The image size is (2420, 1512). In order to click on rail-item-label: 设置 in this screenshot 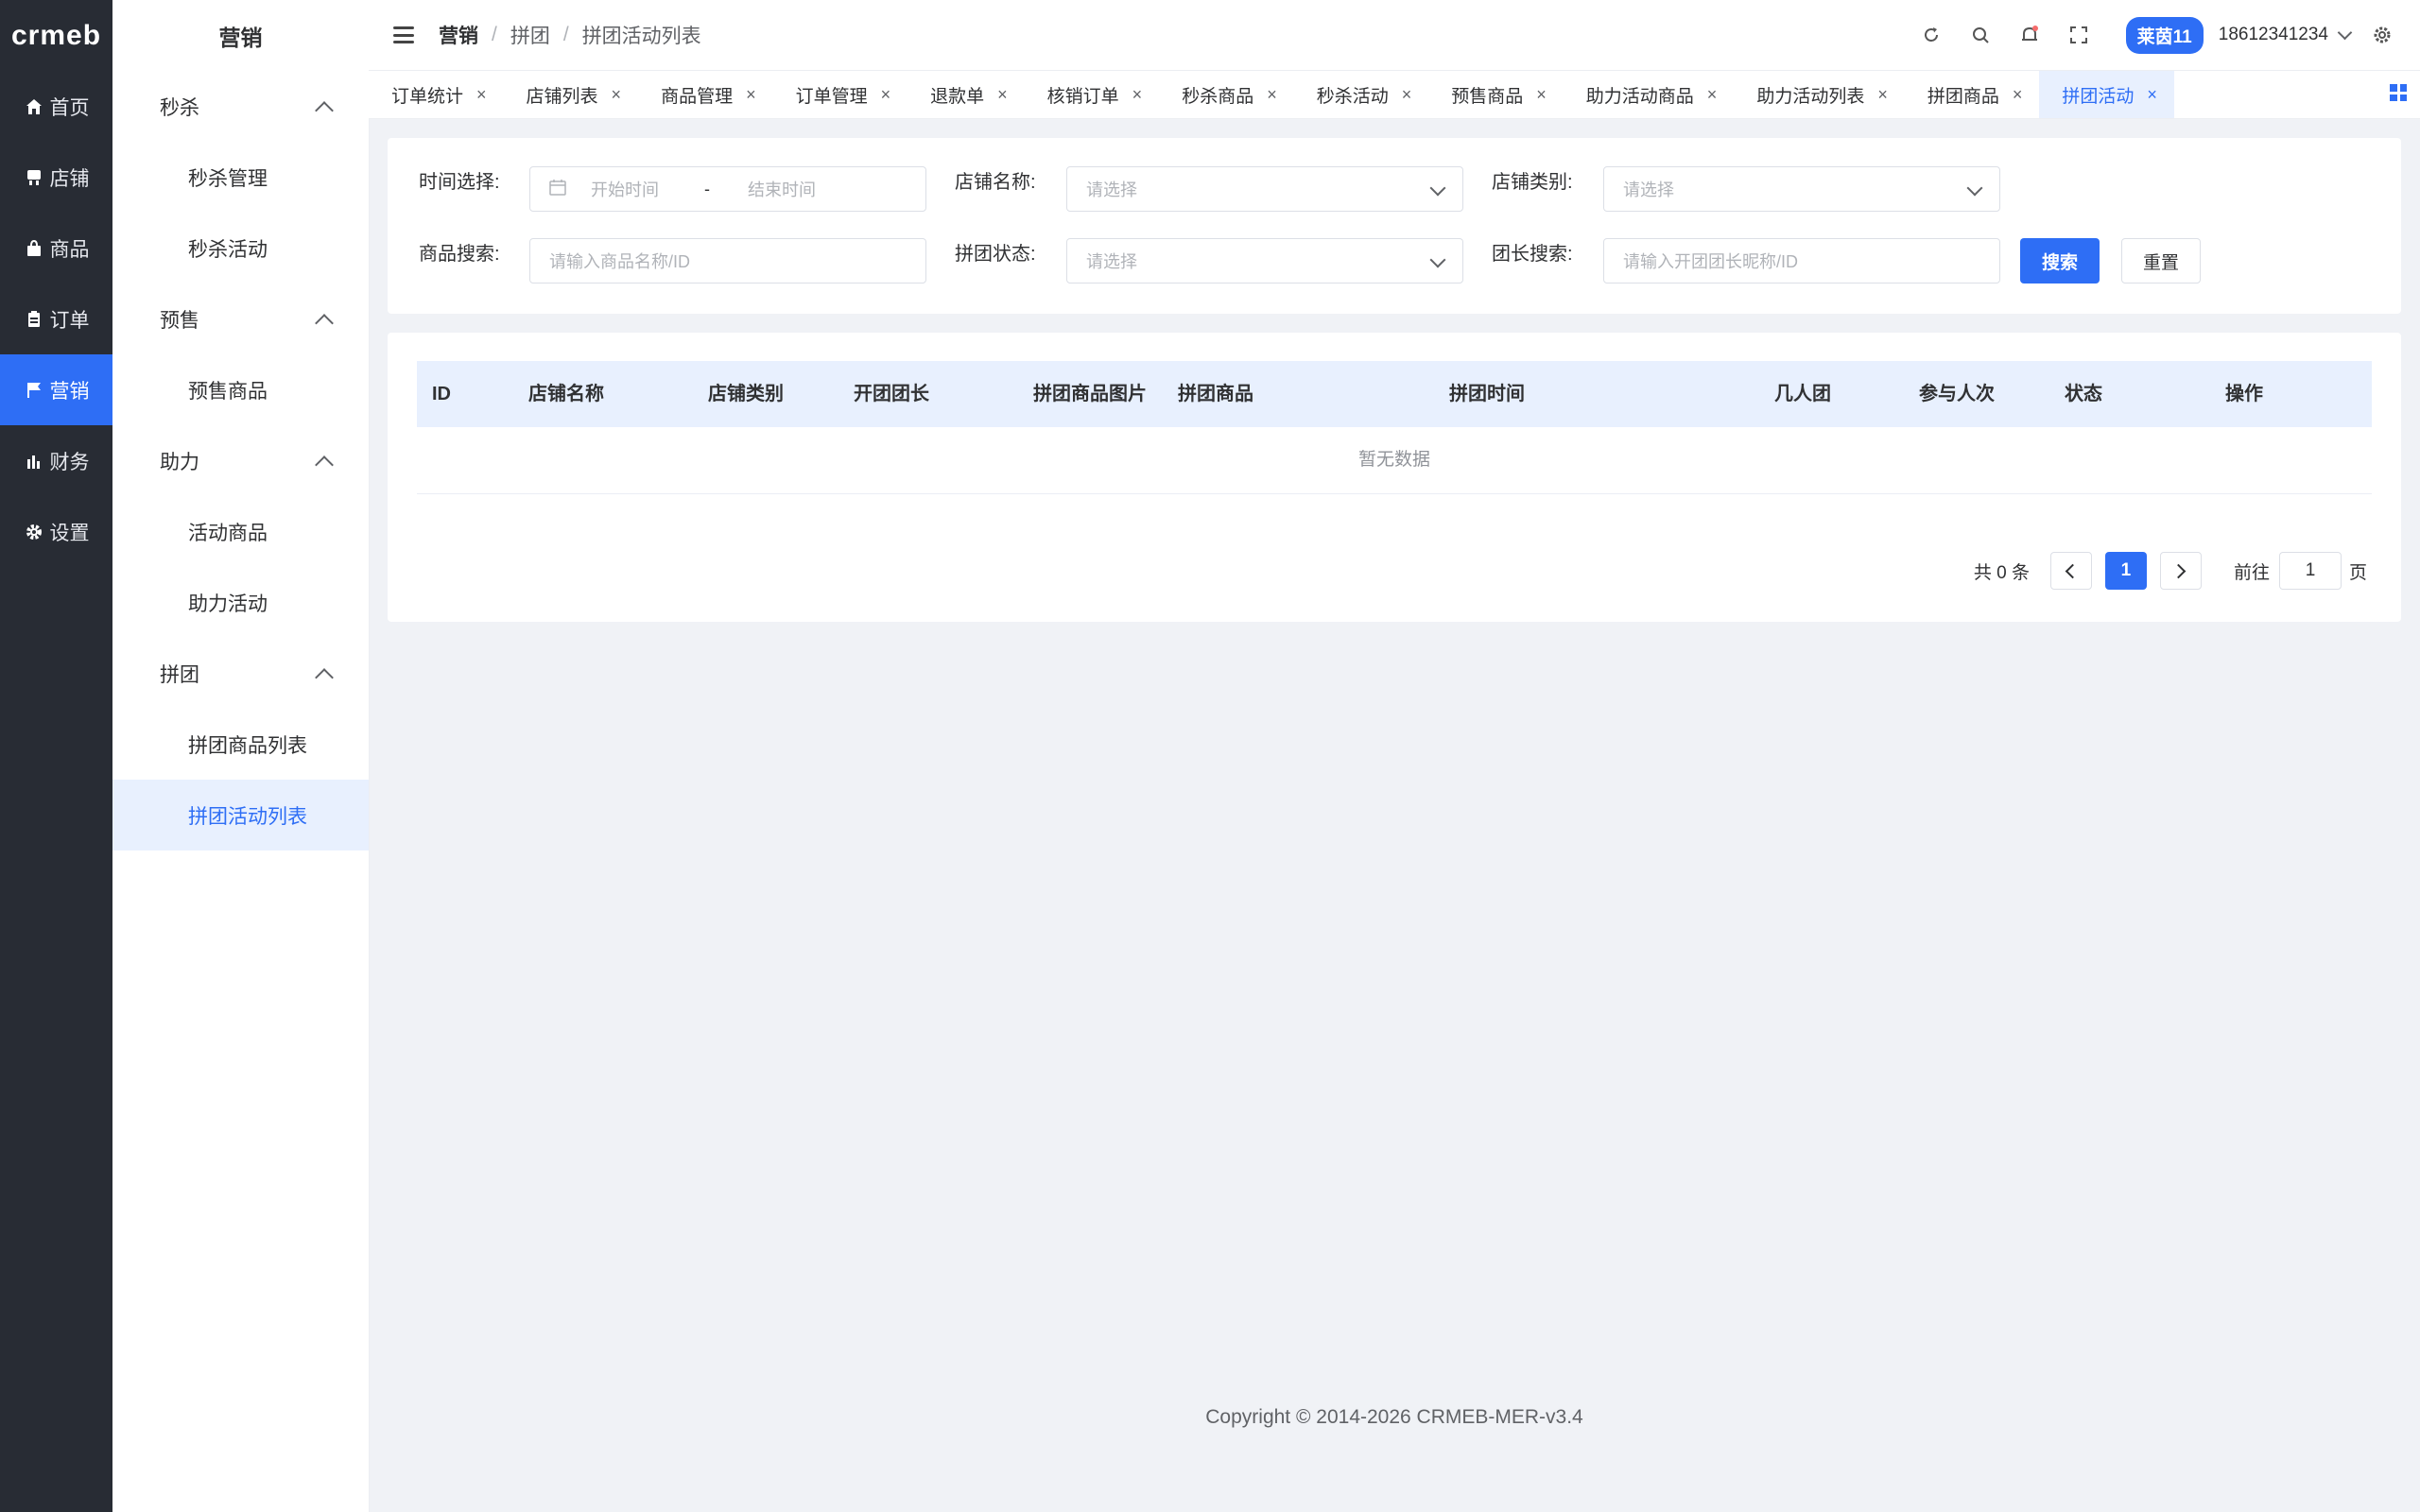, I will do `click(69, 533)`.